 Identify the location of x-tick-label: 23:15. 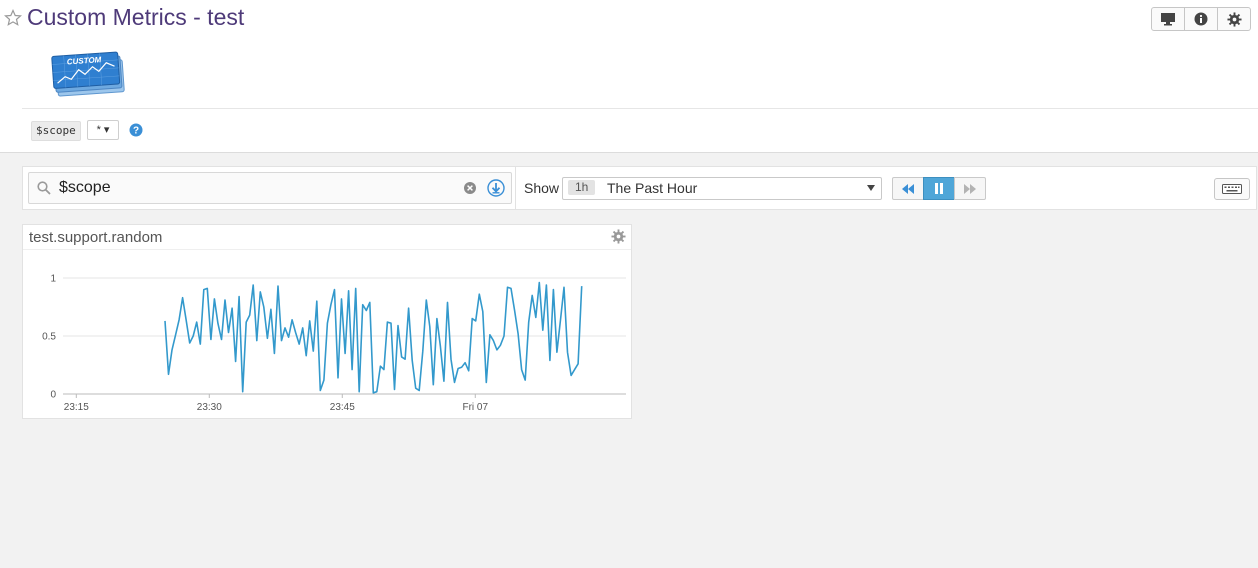
(76, 407).